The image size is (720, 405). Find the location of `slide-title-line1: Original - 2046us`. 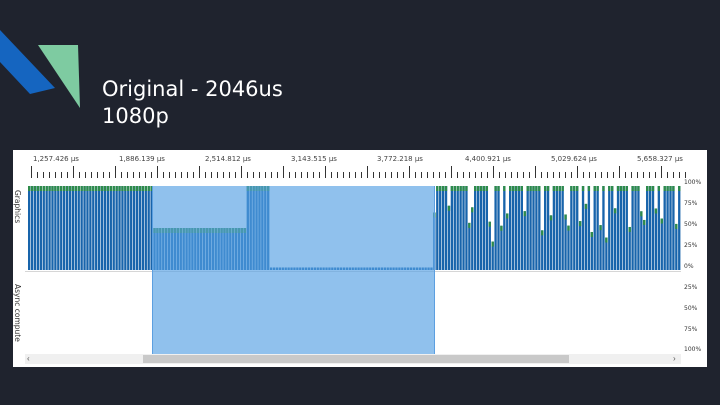

slide-title-line1: Original - 2046us is located at coordinates (192, 89).